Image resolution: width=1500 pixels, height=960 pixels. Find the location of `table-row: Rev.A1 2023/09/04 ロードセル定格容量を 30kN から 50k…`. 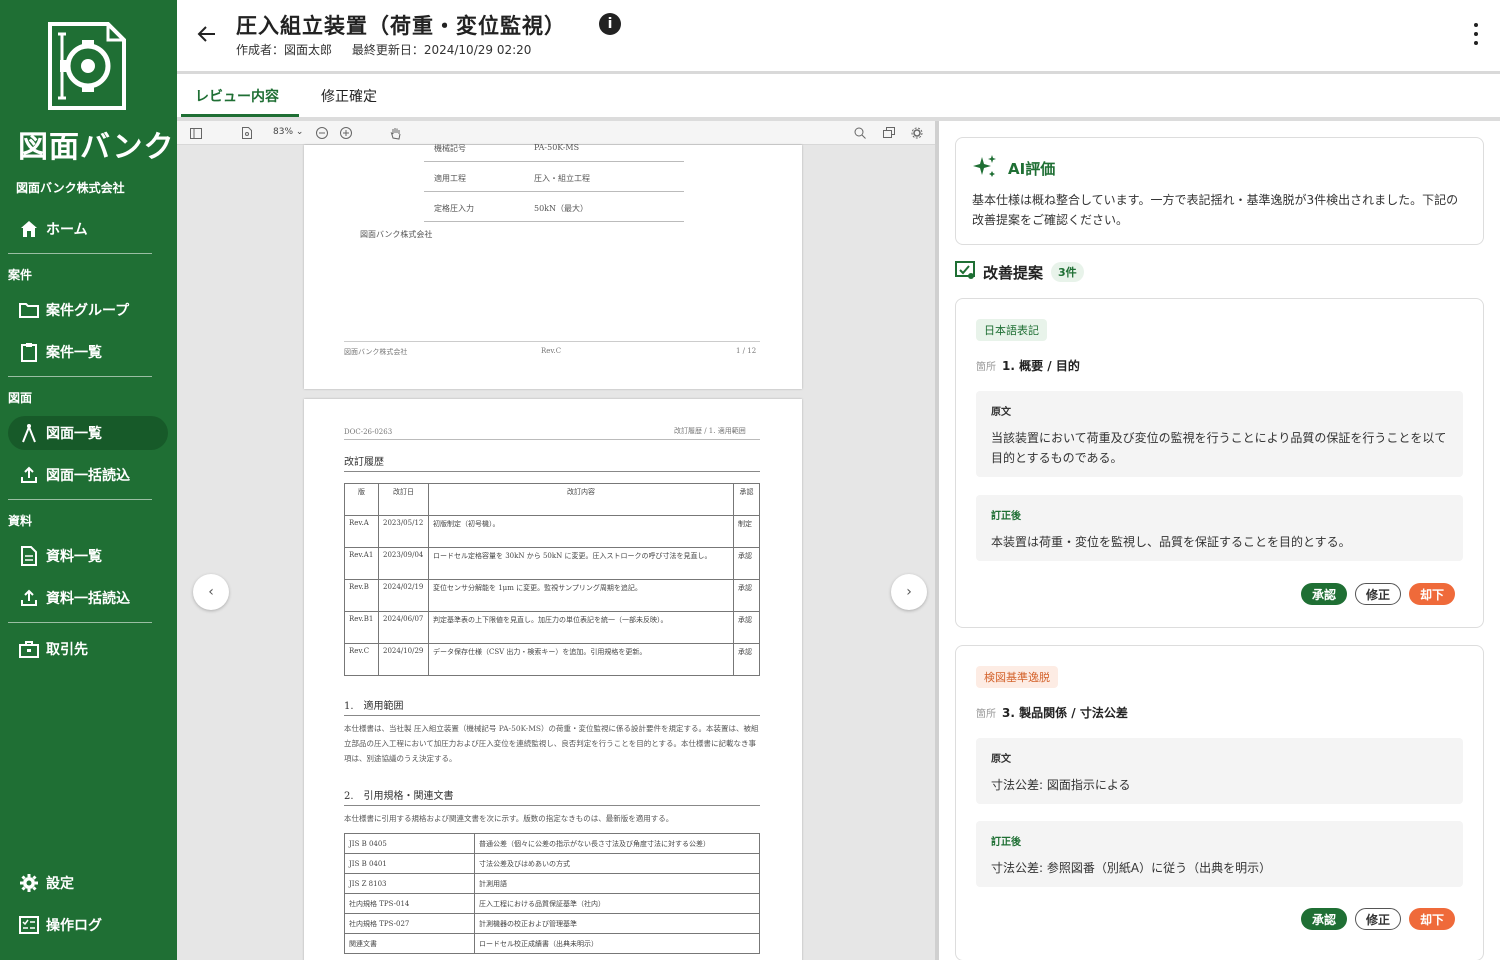

table-row: Rev.A1 2023/09/04 ロードセル定格容量を 30kN から 50k… is located at coordinates (552, 563).